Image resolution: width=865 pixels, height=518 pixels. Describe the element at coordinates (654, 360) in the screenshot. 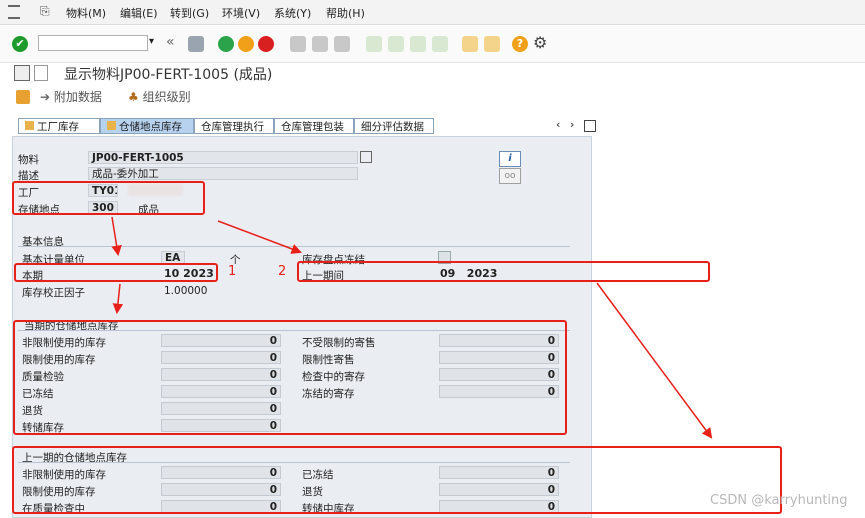

I see `arrow-to-previous` at that location.